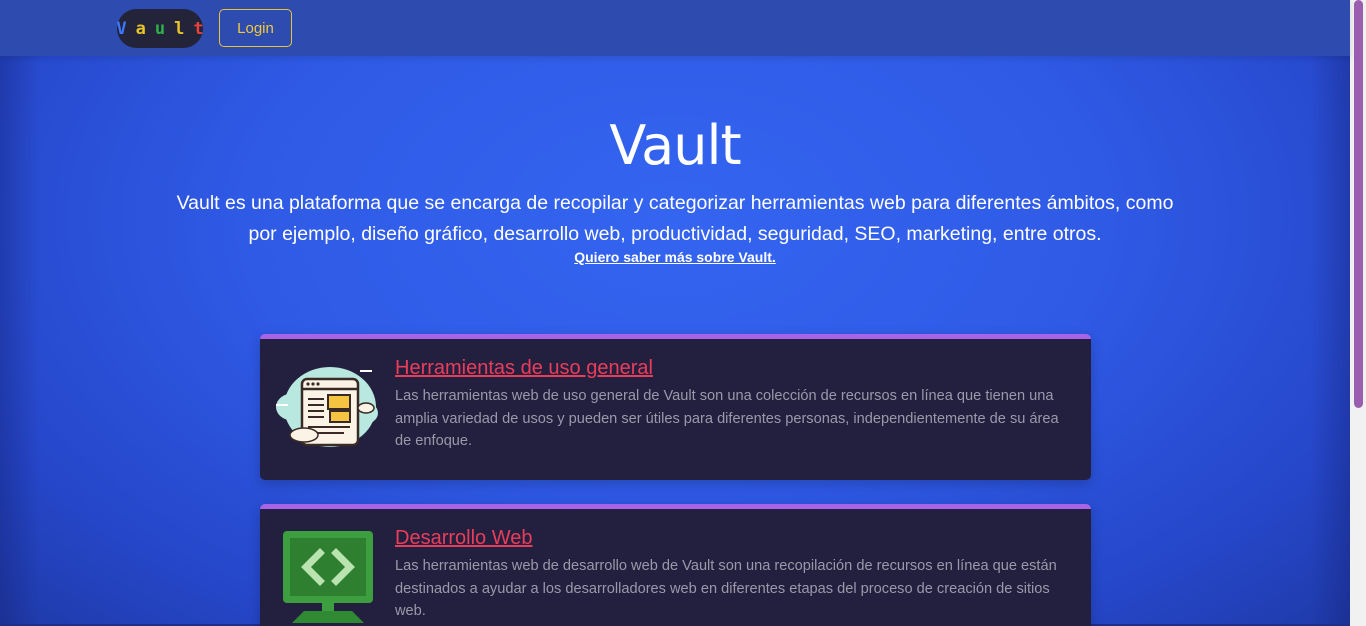  Describe the element at coordinates (140, 28) in the screenshot. I see `logo-letter: a` at that location.